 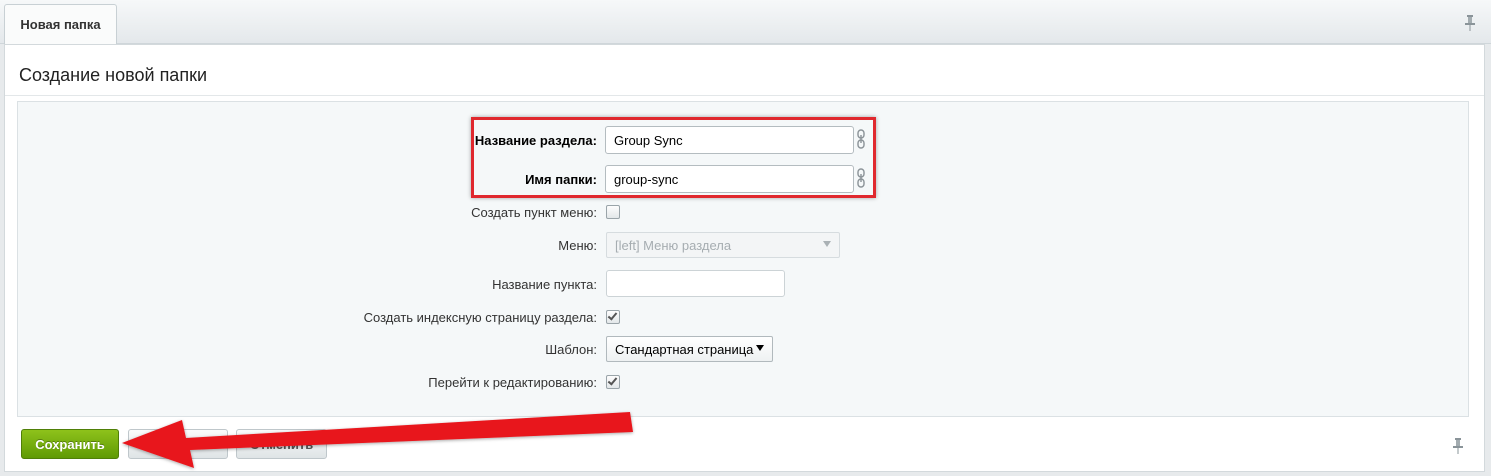 I want to click on annotation-arrow-icon, so click(x=377, y=440).